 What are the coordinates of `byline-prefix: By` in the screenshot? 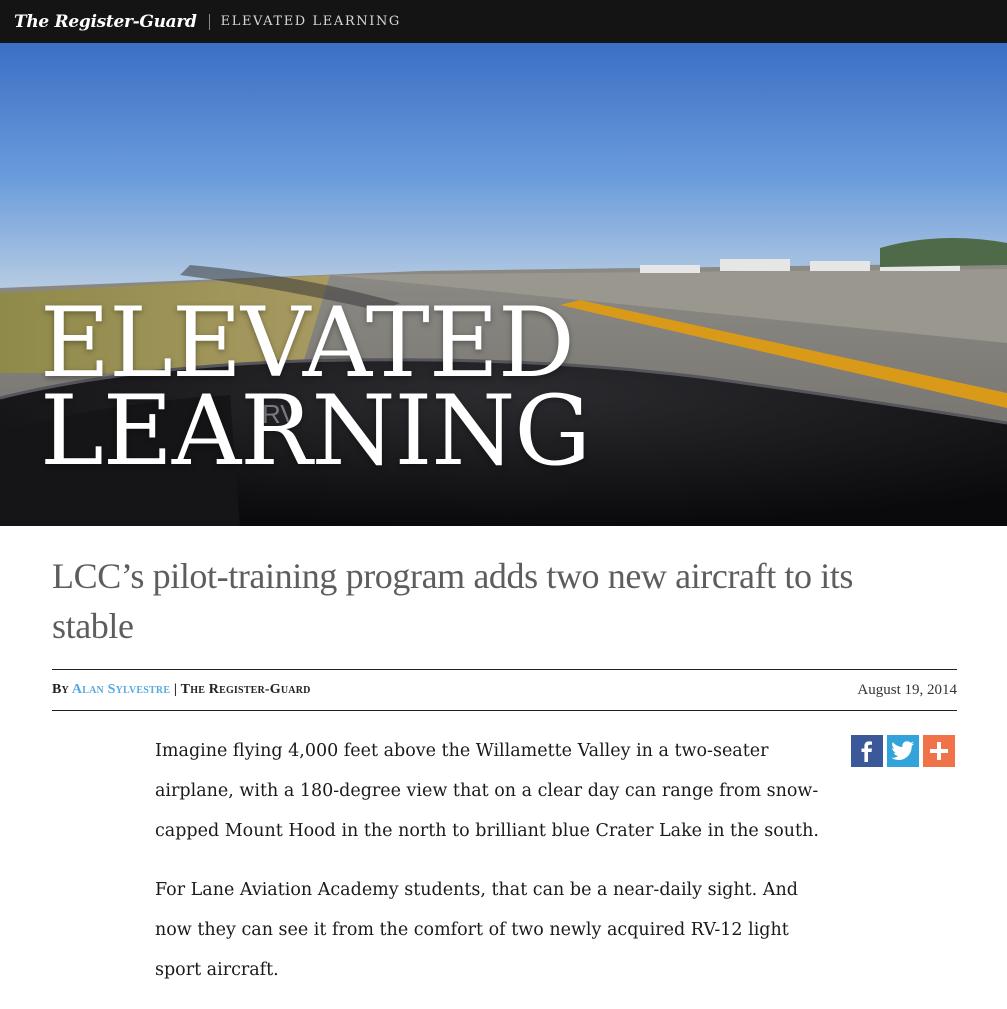 It's located at (60, 689).